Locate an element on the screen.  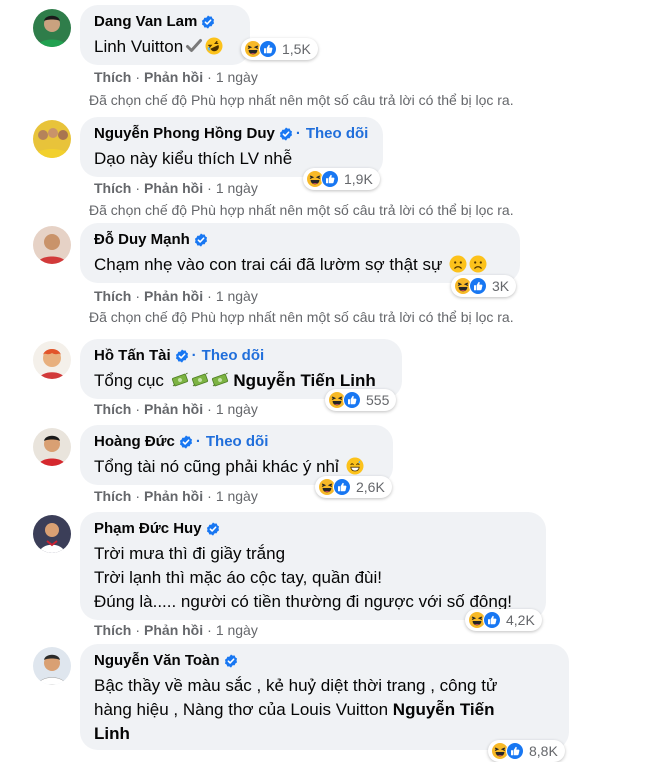
reaction-summary: 3K is located at coordinates (484, 286).